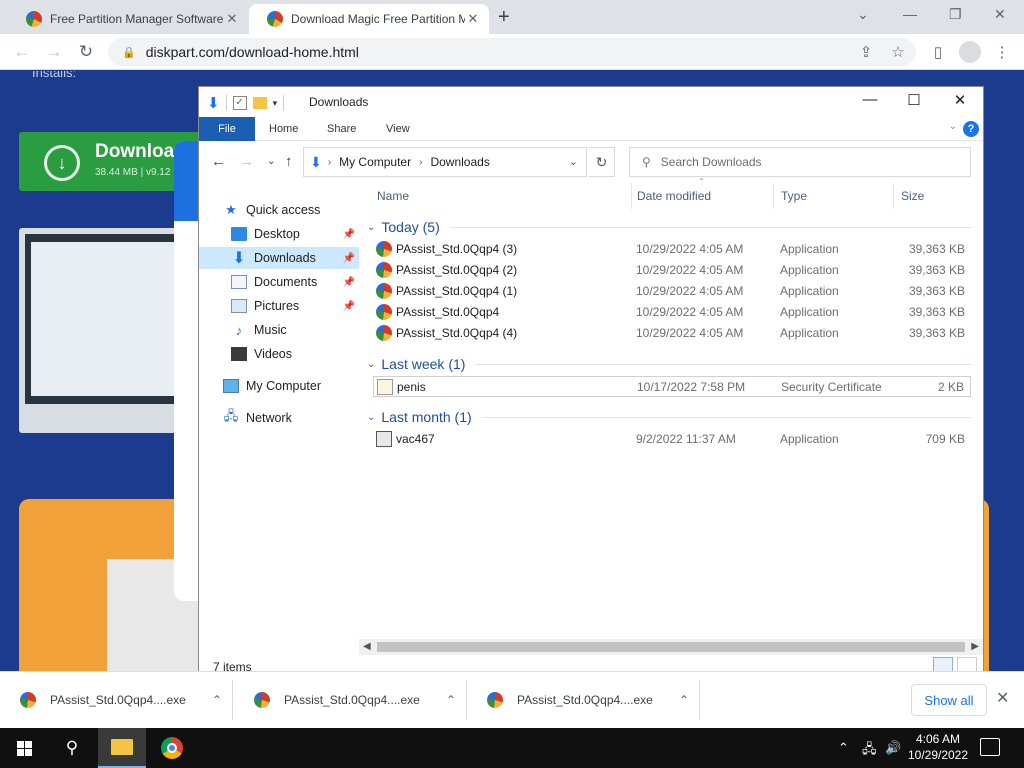 This screenshot has width=1024, height=768. I want to click on tab-download-magic-free-partition: Download Magic Free Partition M ✕, so click(369, 19).